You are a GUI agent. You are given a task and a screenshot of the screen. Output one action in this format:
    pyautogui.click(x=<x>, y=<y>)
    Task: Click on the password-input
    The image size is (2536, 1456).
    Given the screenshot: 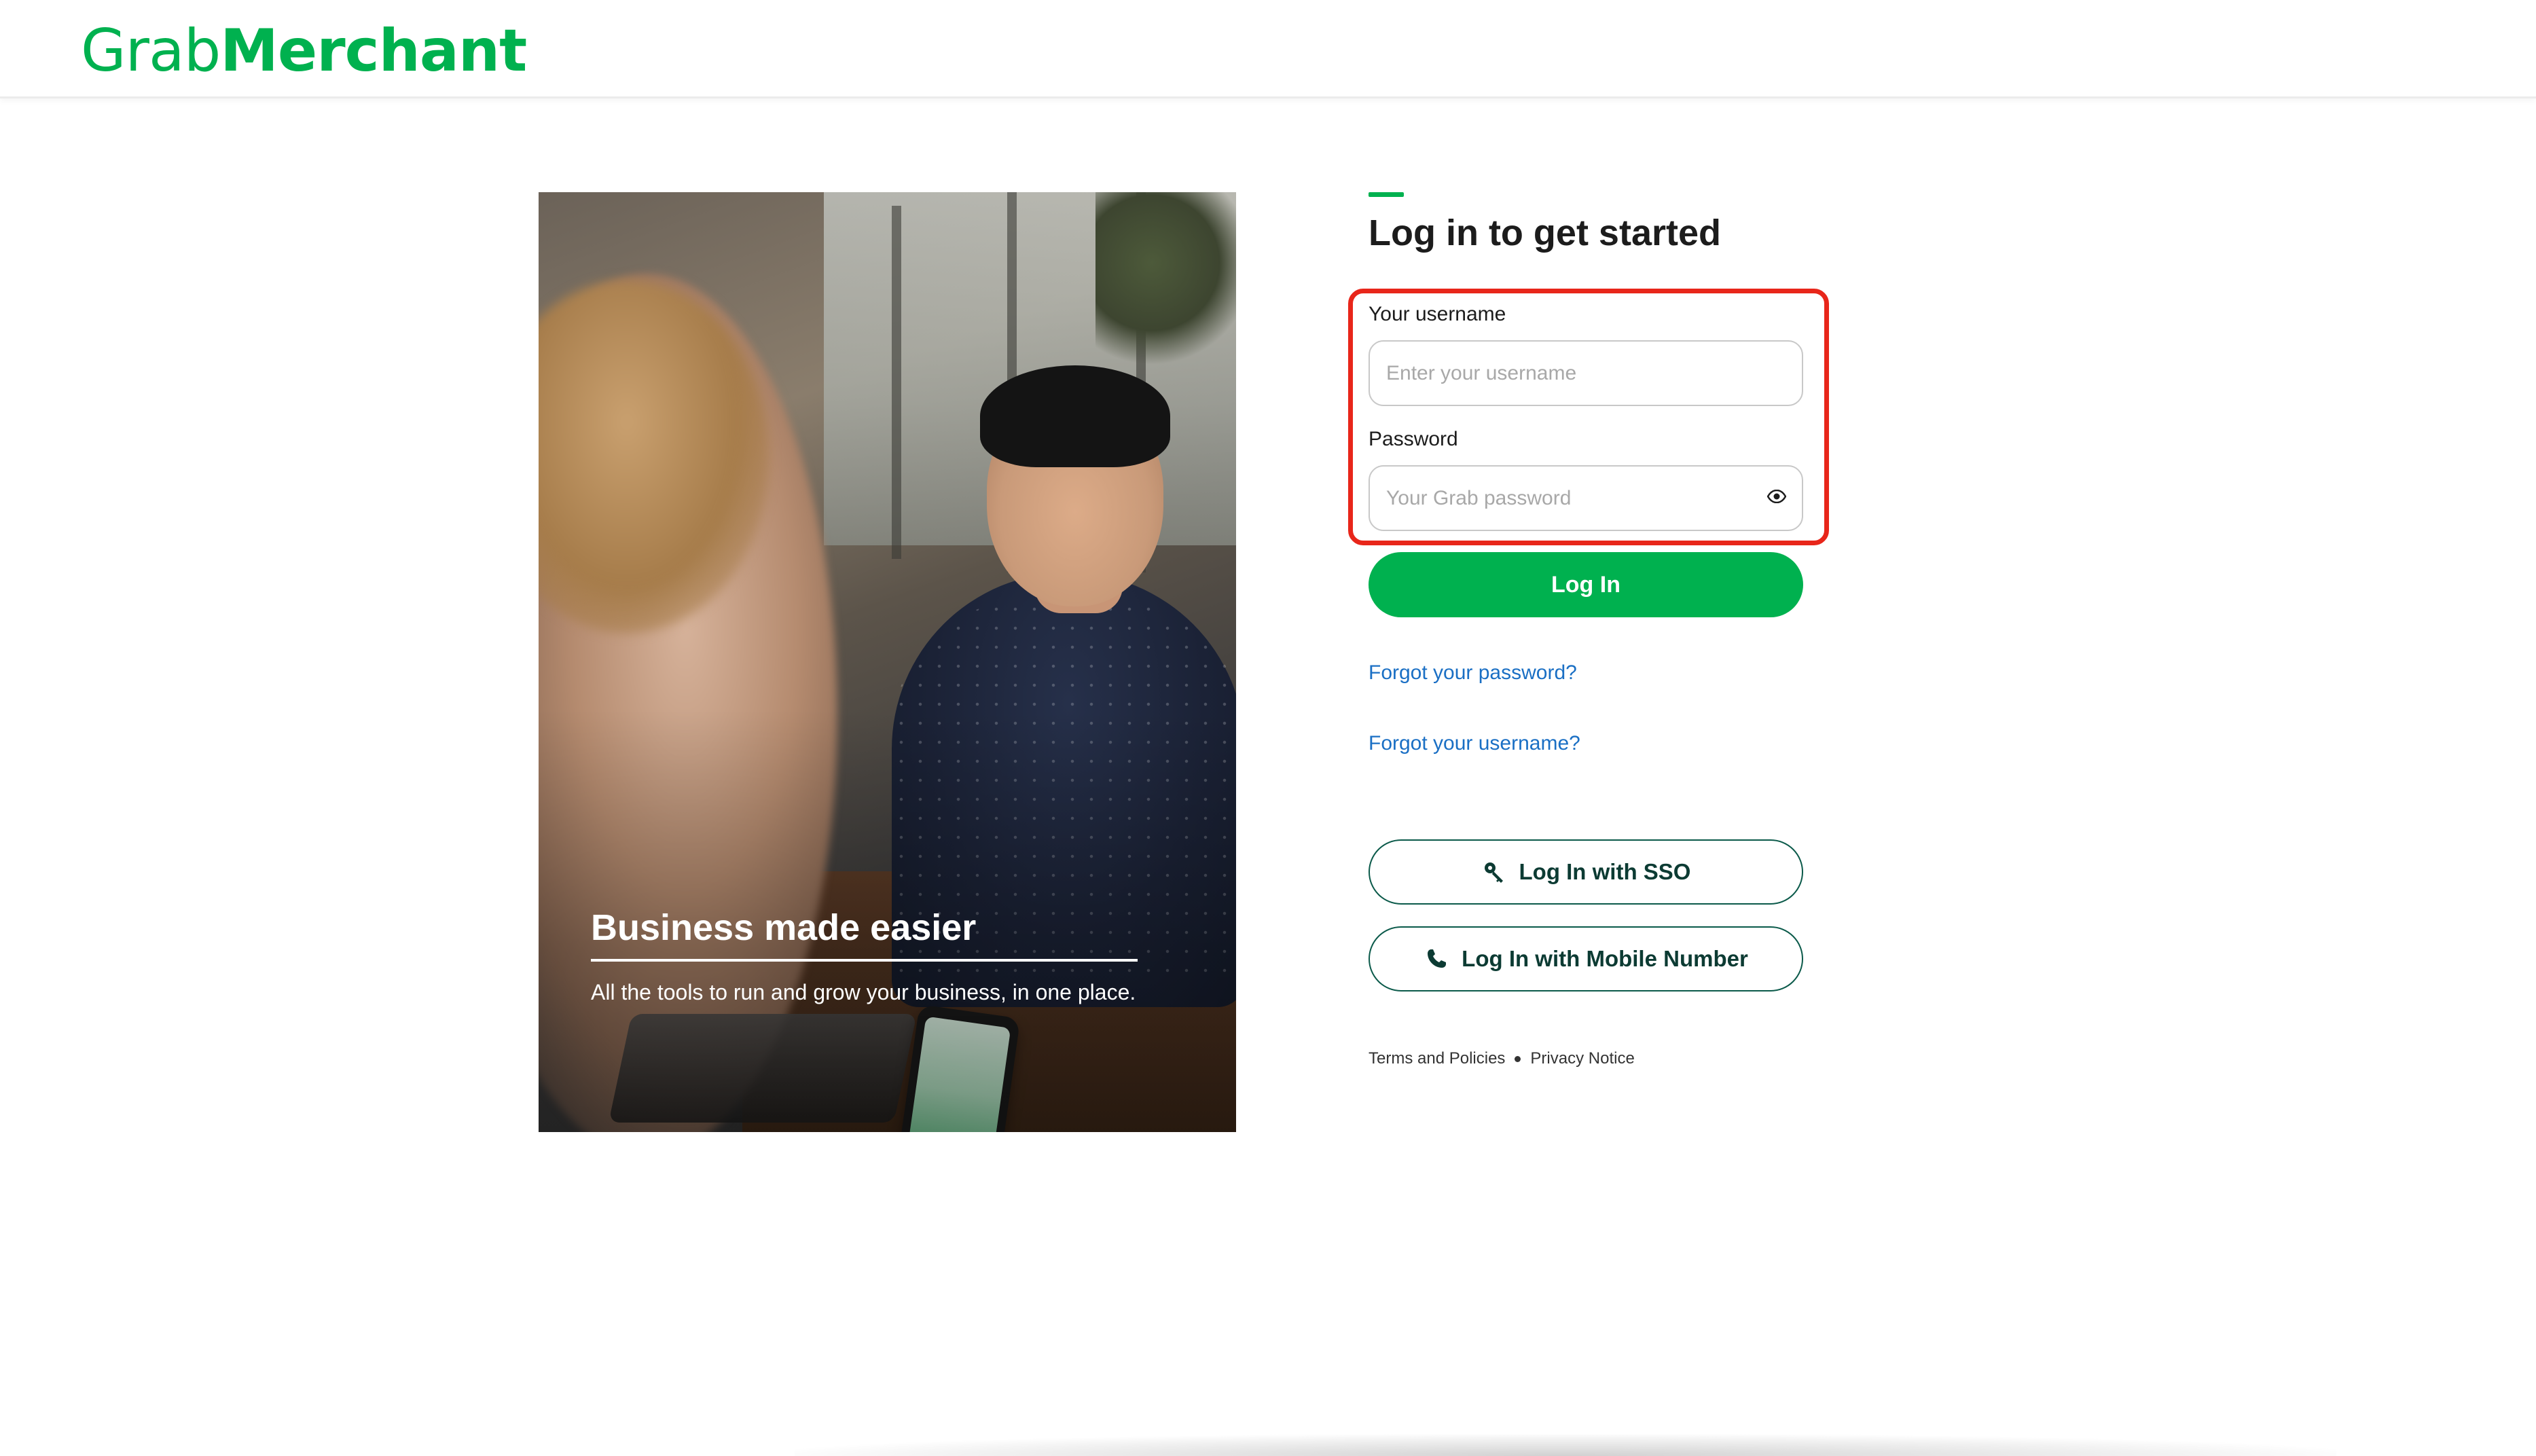 What is the action you would take?
    pyautogui.click(x=1586, y=498)
    